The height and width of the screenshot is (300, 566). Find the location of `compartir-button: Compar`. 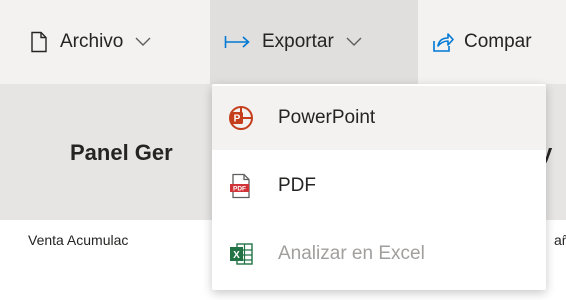

compartir-button: Compar is located at coordinates (479, 42).